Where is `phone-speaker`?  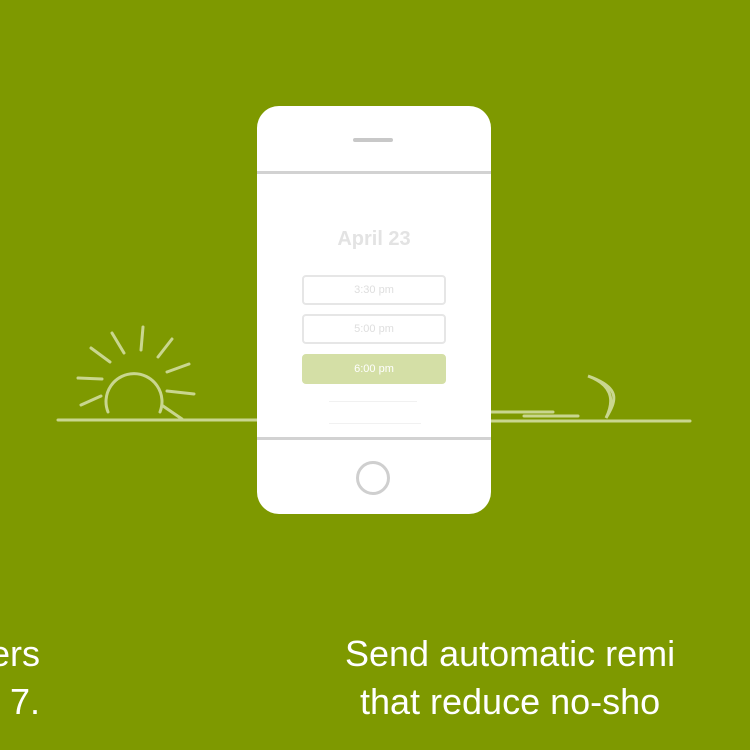 phone-speaker is located at coordinates (373, 140).